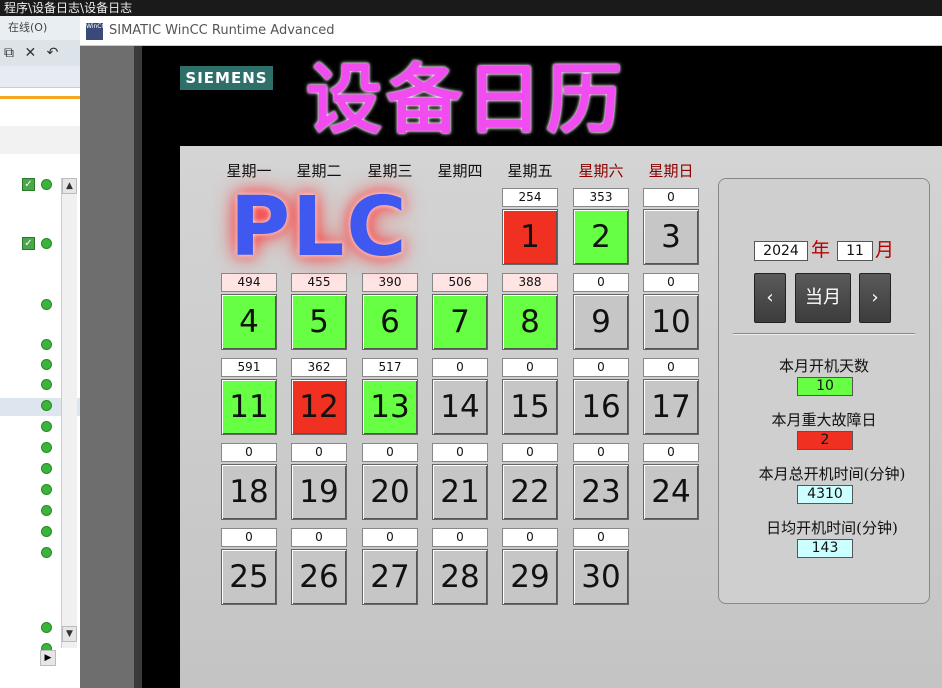 The height and width of the screenshot is (688, 942). What do you see at coordinates (249, 322) in the screenshot?
I see `day-cell: 4` at bounding box center [249, 322].